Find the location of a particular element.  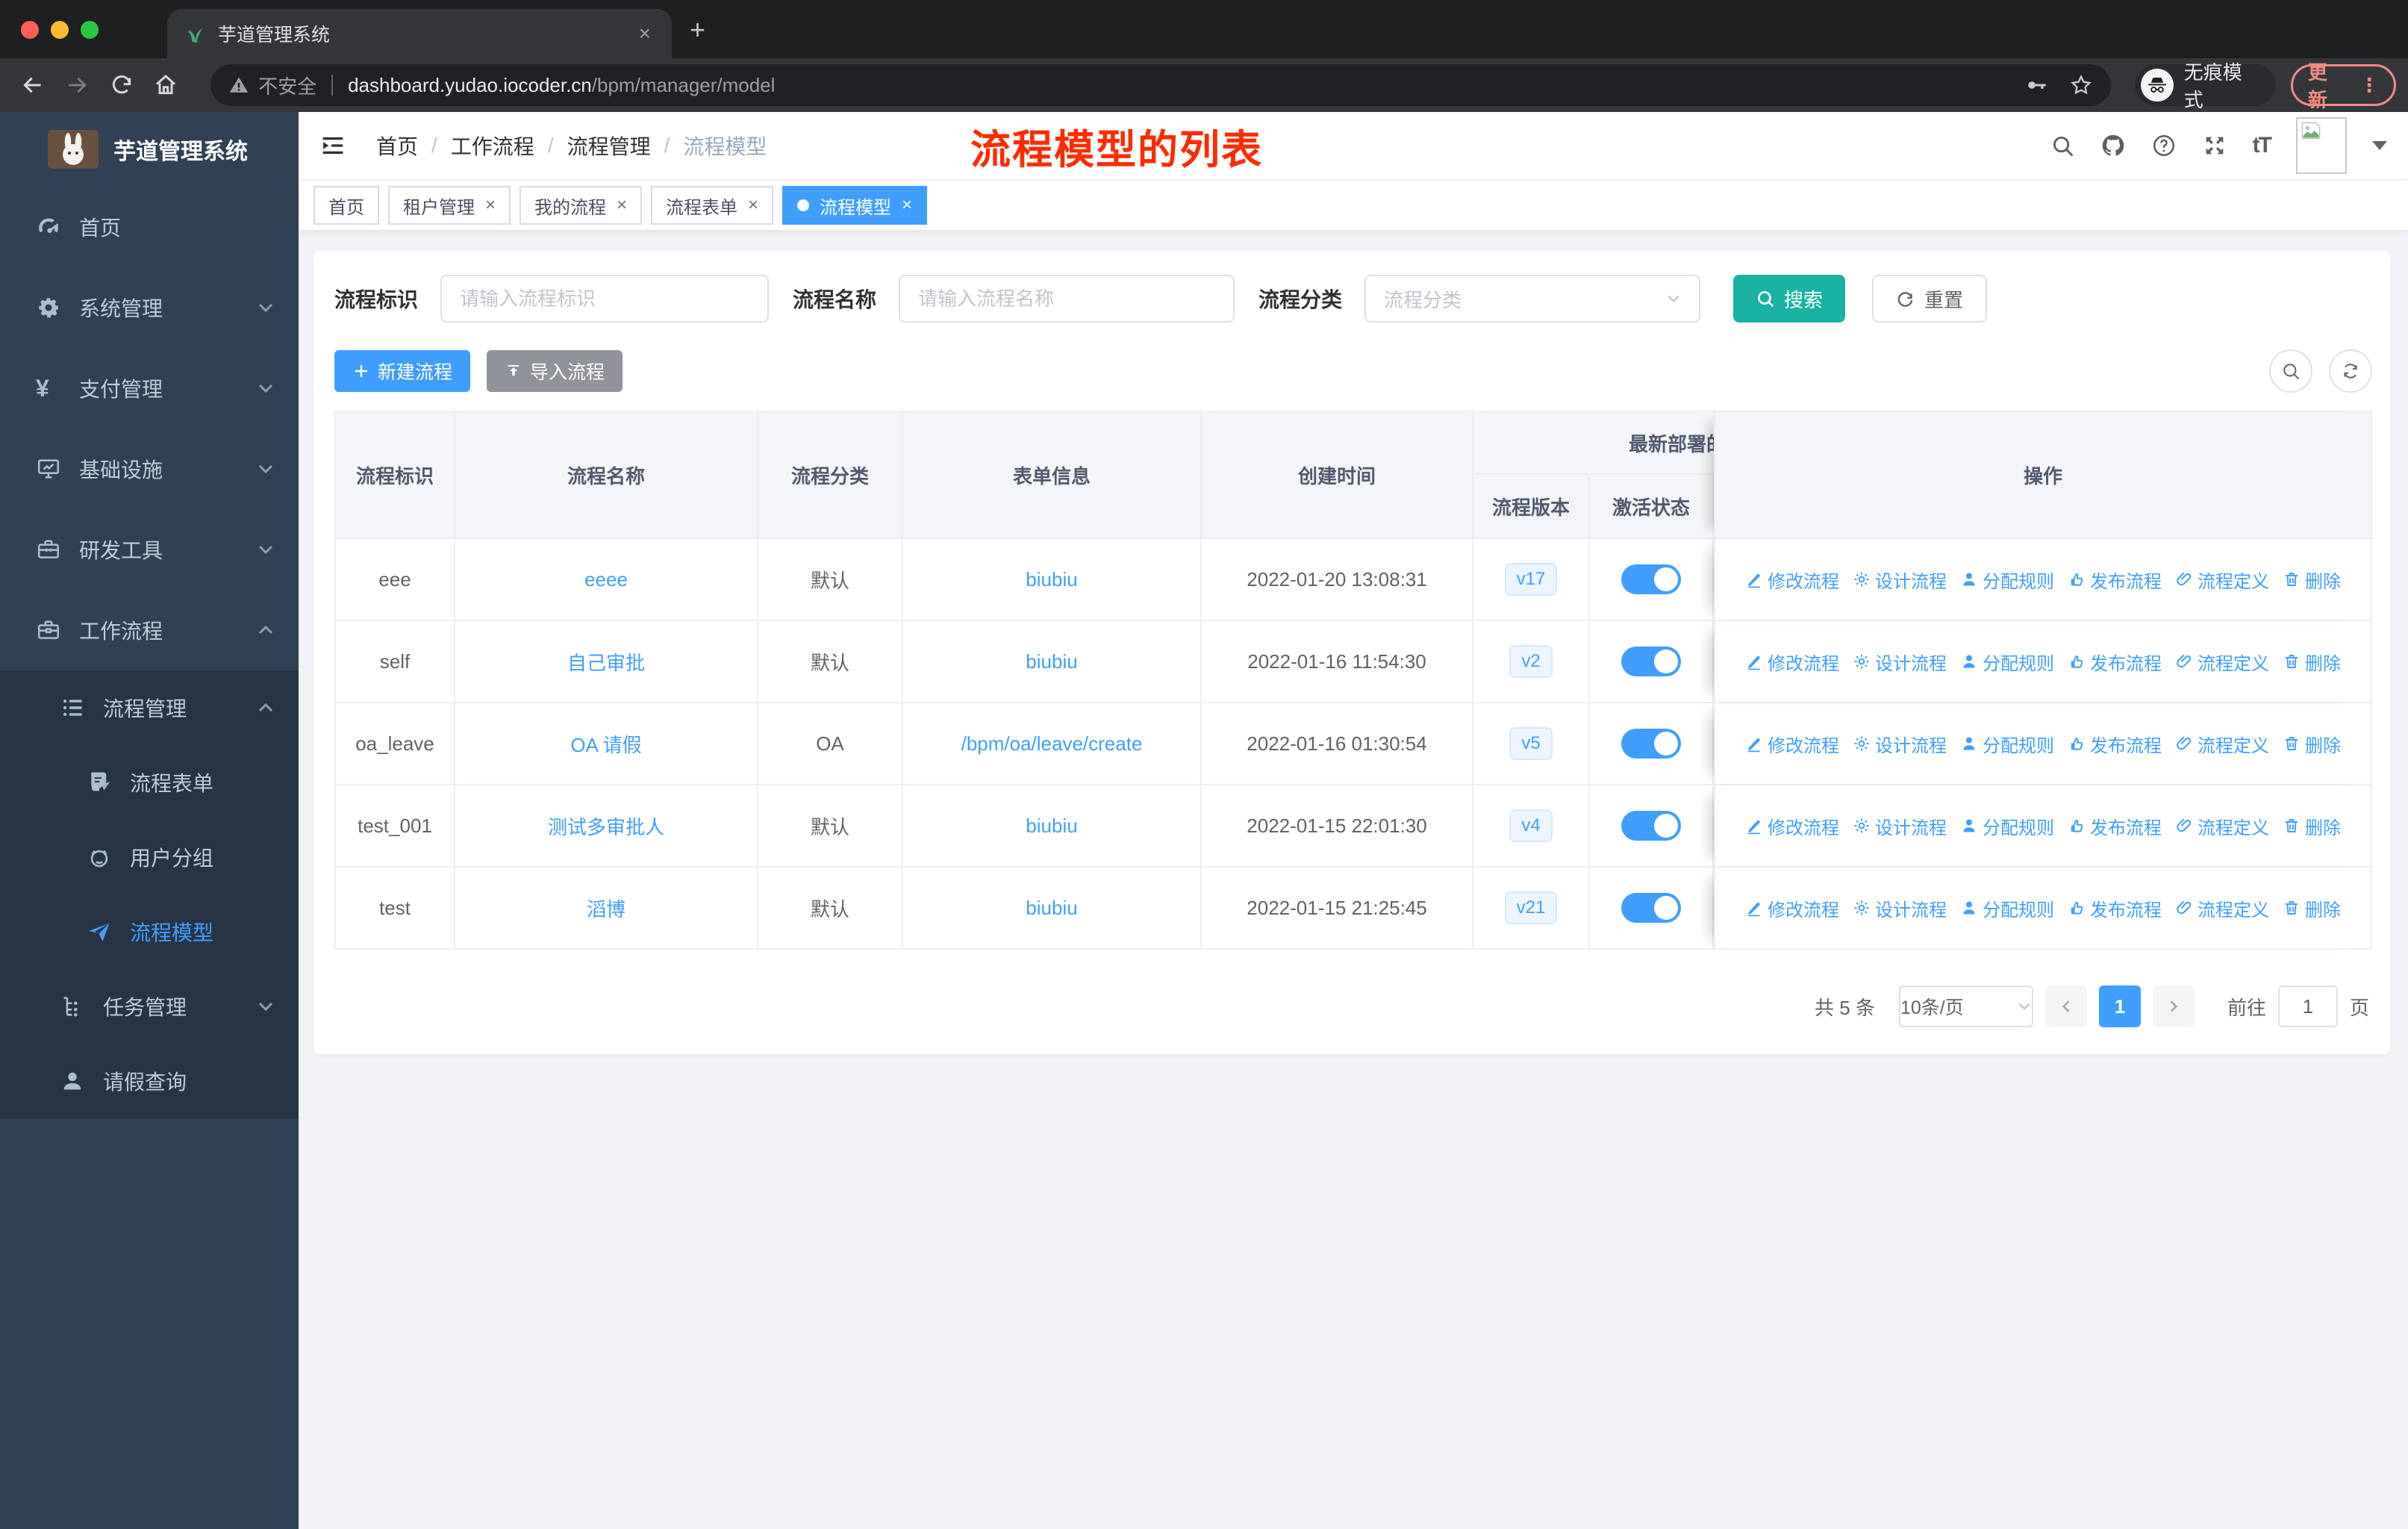

prev-page-button is located at coordinates (2065, 1006).